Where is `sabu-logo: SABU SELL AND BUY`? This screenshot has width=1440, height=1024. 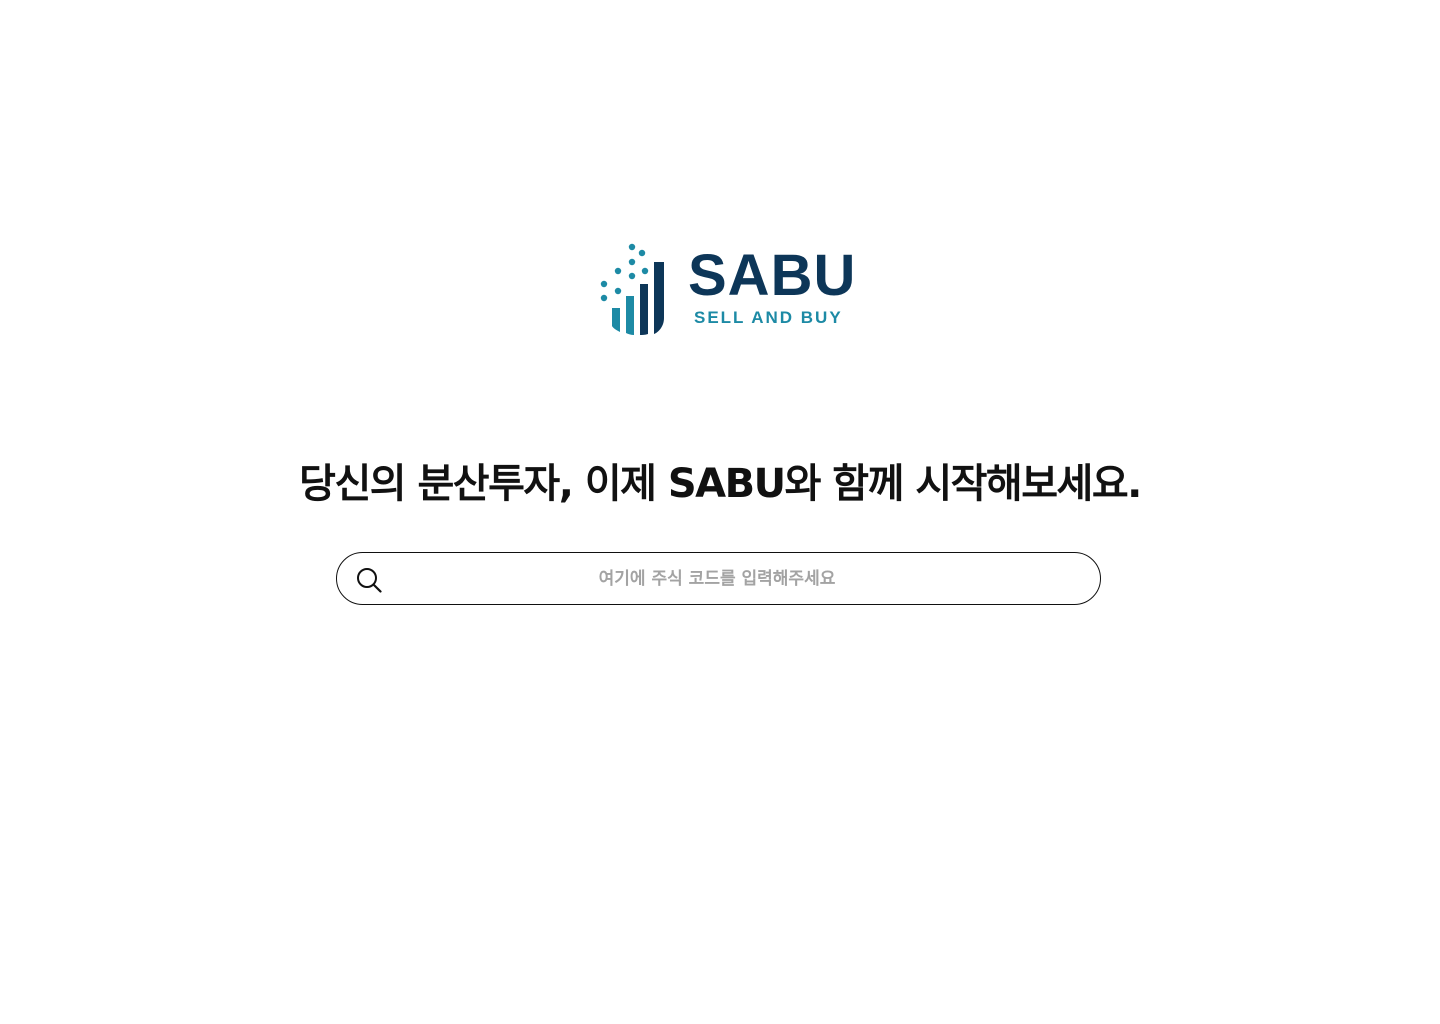 sabu-logo: SABU SELL AND BUY is located at coordinates (726, 290).